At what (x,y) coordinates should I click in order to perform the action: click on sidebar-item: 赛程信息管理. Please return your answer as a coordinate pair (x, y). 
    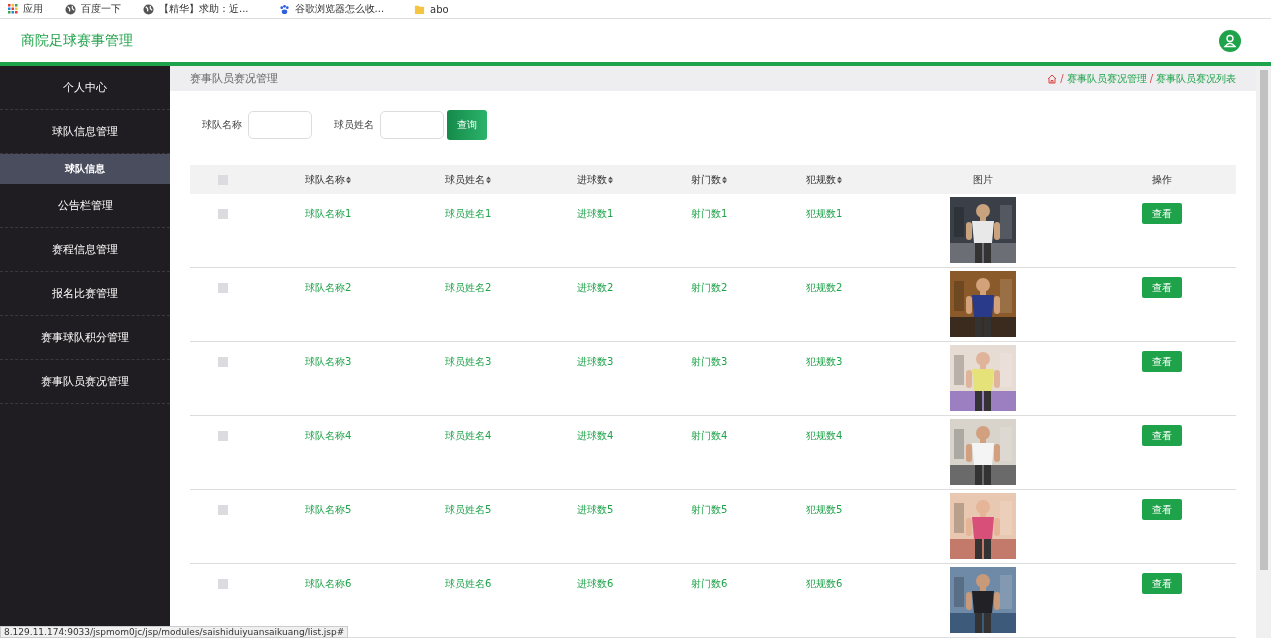
    Looking at the image, I should click on (85, 250).